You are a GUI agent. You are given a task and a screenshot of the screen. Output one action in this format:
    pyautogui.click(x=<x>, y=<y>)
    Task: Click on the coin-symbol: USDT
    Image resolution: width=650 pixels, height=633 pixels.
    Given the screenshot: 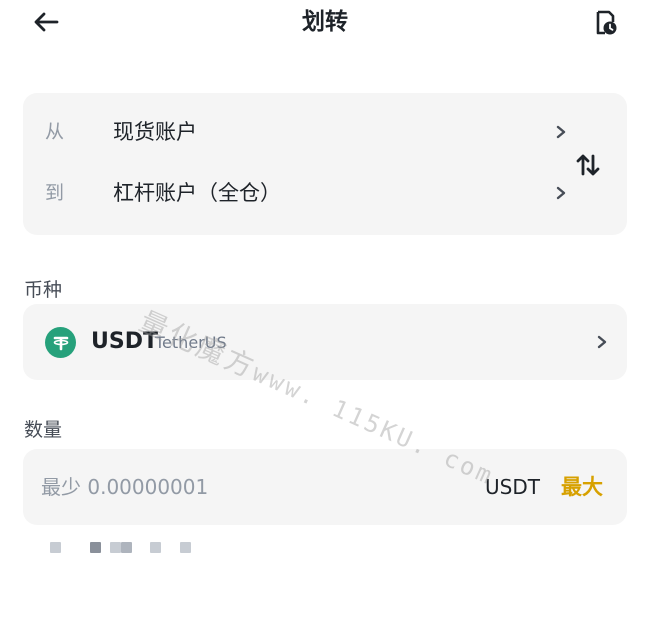 What is the action you would take?
    pyautogui.click(x=124, y=341)
    